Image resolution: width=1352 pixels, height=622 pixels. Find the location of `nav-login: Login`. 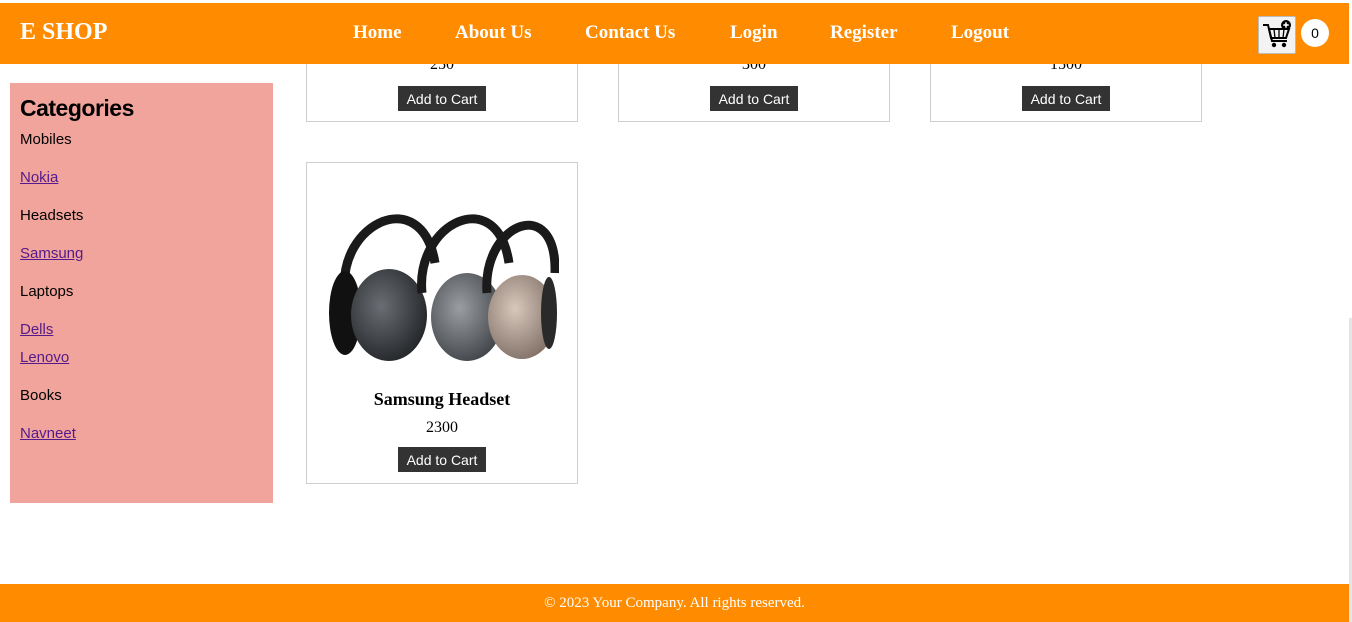

nav-login: Login is located at coordinates (754, 33).